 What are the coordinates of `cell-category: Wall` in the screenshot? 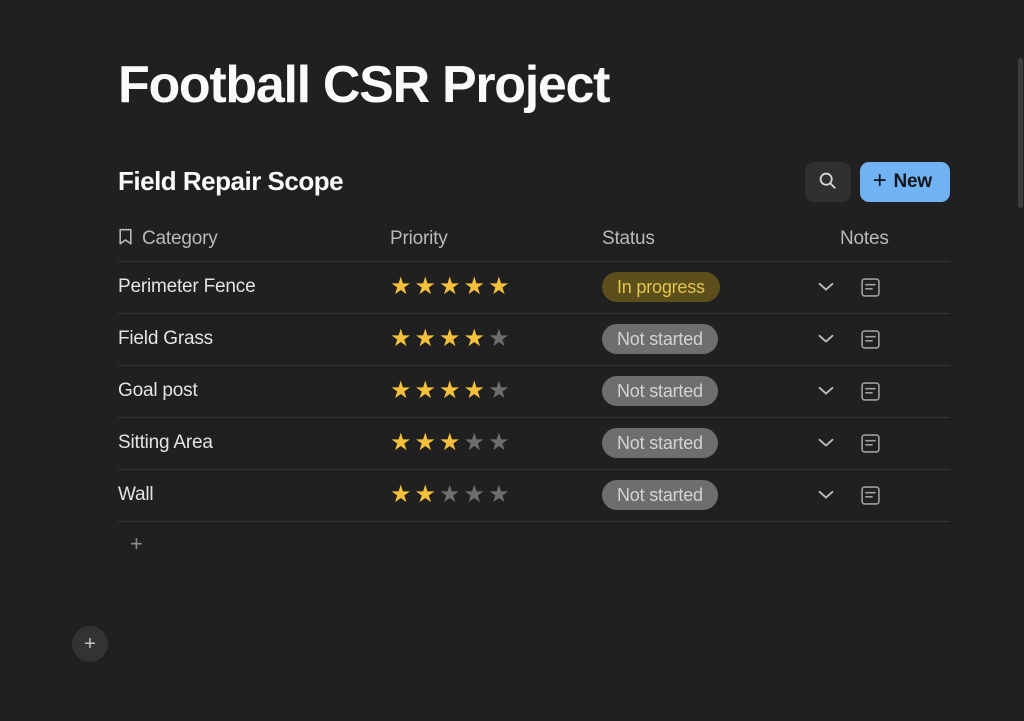 It's located at (254, 495).